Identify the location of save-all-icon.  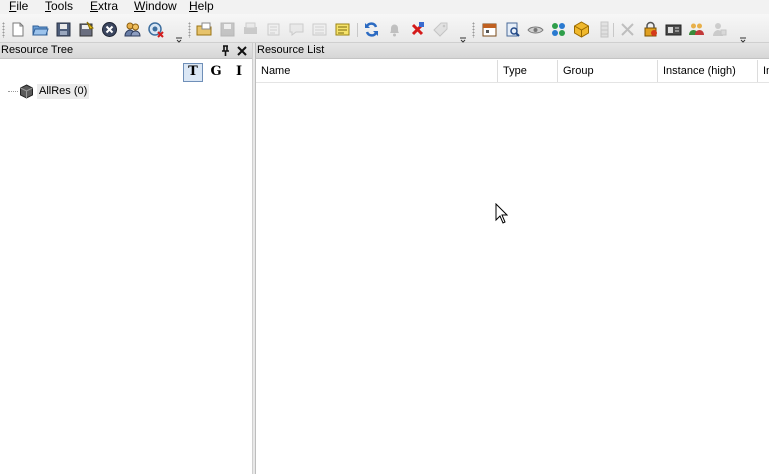
(86, 29).